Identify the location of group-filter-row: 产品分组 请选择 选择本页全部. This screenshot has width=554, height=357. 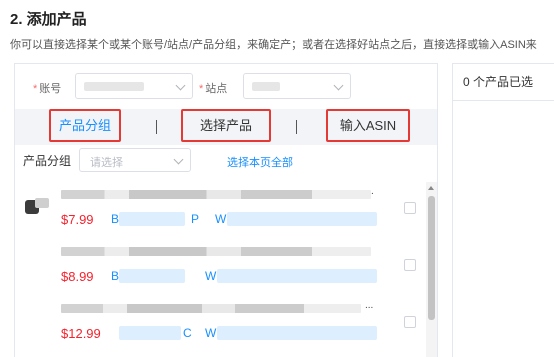
(226, 162).